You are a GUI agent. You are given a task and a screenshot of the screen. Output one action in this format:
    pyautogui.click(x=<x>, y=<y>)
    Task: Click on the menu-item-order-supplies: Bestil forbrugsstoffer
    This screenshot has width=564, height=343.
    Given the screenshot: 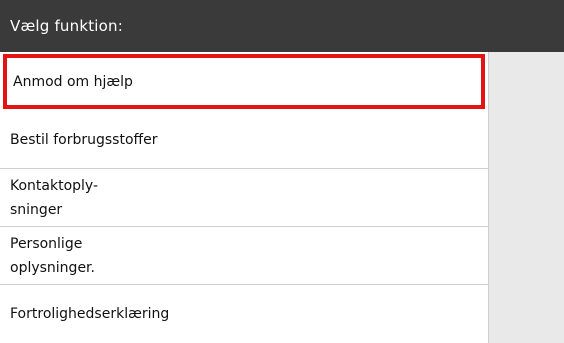 What is the action you would take?
    pyautogui.click(x=244, y=140)
    